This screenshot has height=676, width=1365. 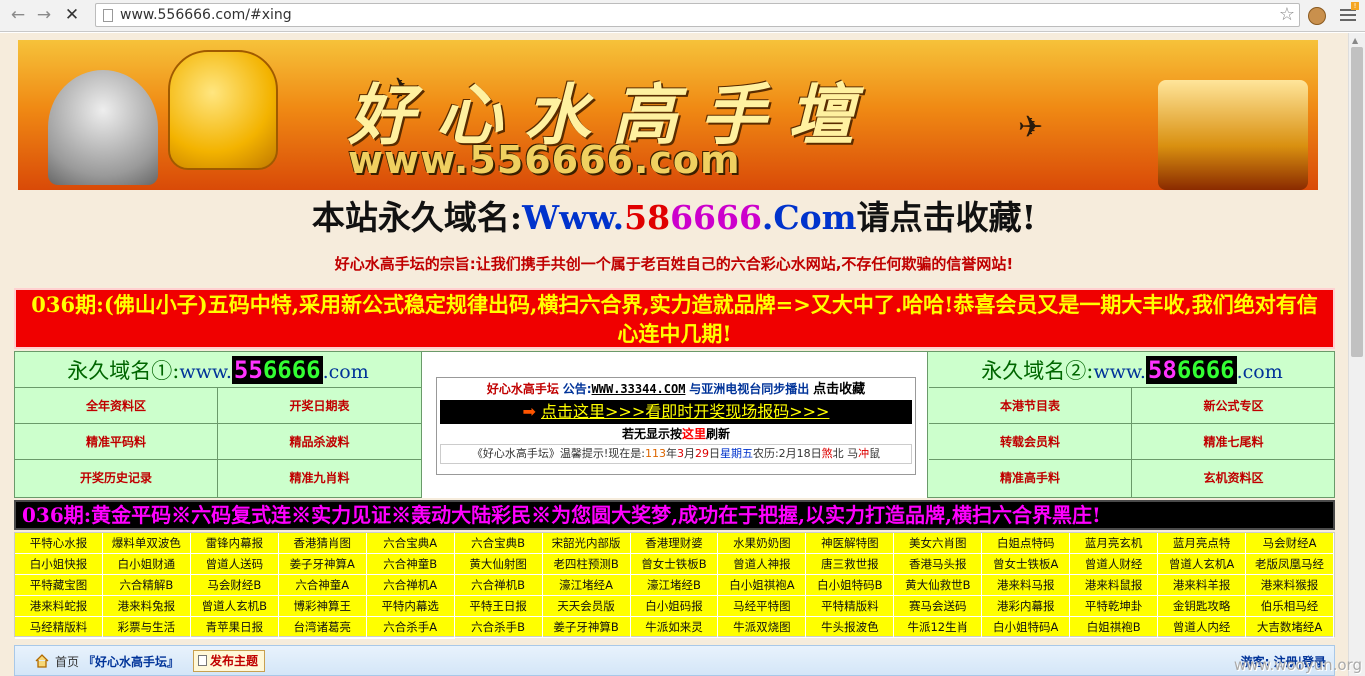 I want to click on category-link: 老版凤凰马经, so click(x=1290, y=564).